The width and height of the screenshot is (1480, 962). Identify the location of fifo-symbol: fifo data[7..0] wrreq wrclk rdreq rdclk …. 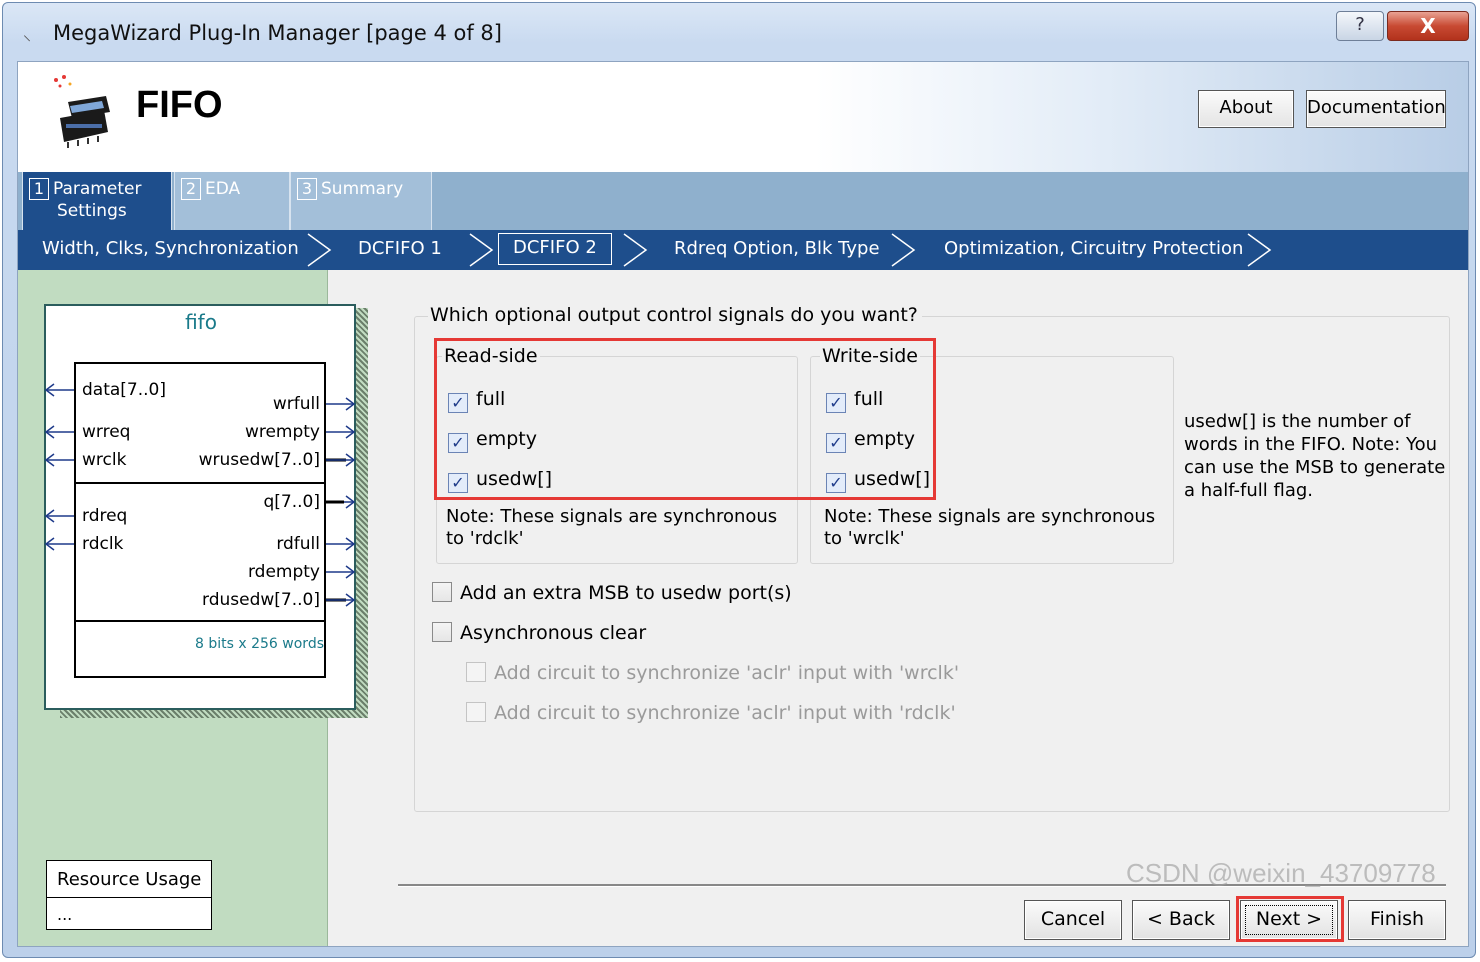
(200, 507).